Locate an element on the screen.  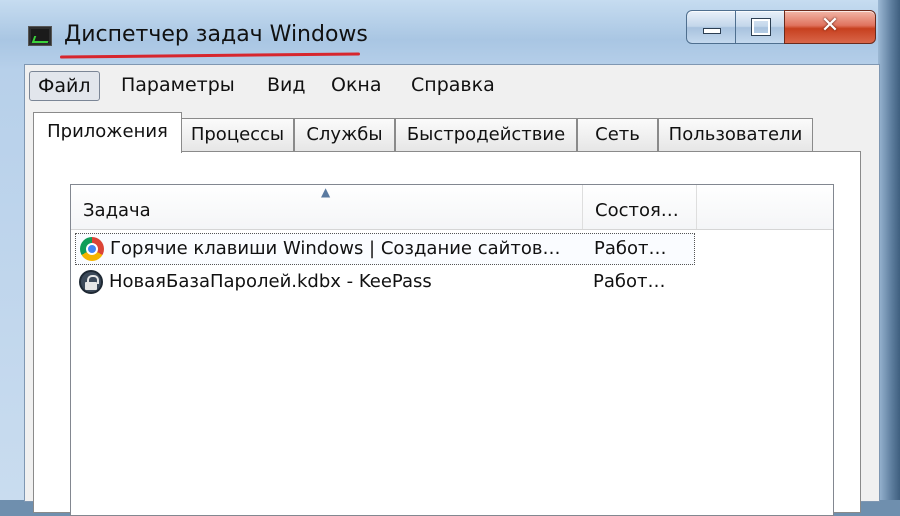
task-name: НоваяБазаПаролей.kdbx - KeePass is located at coordinates (270, 281).